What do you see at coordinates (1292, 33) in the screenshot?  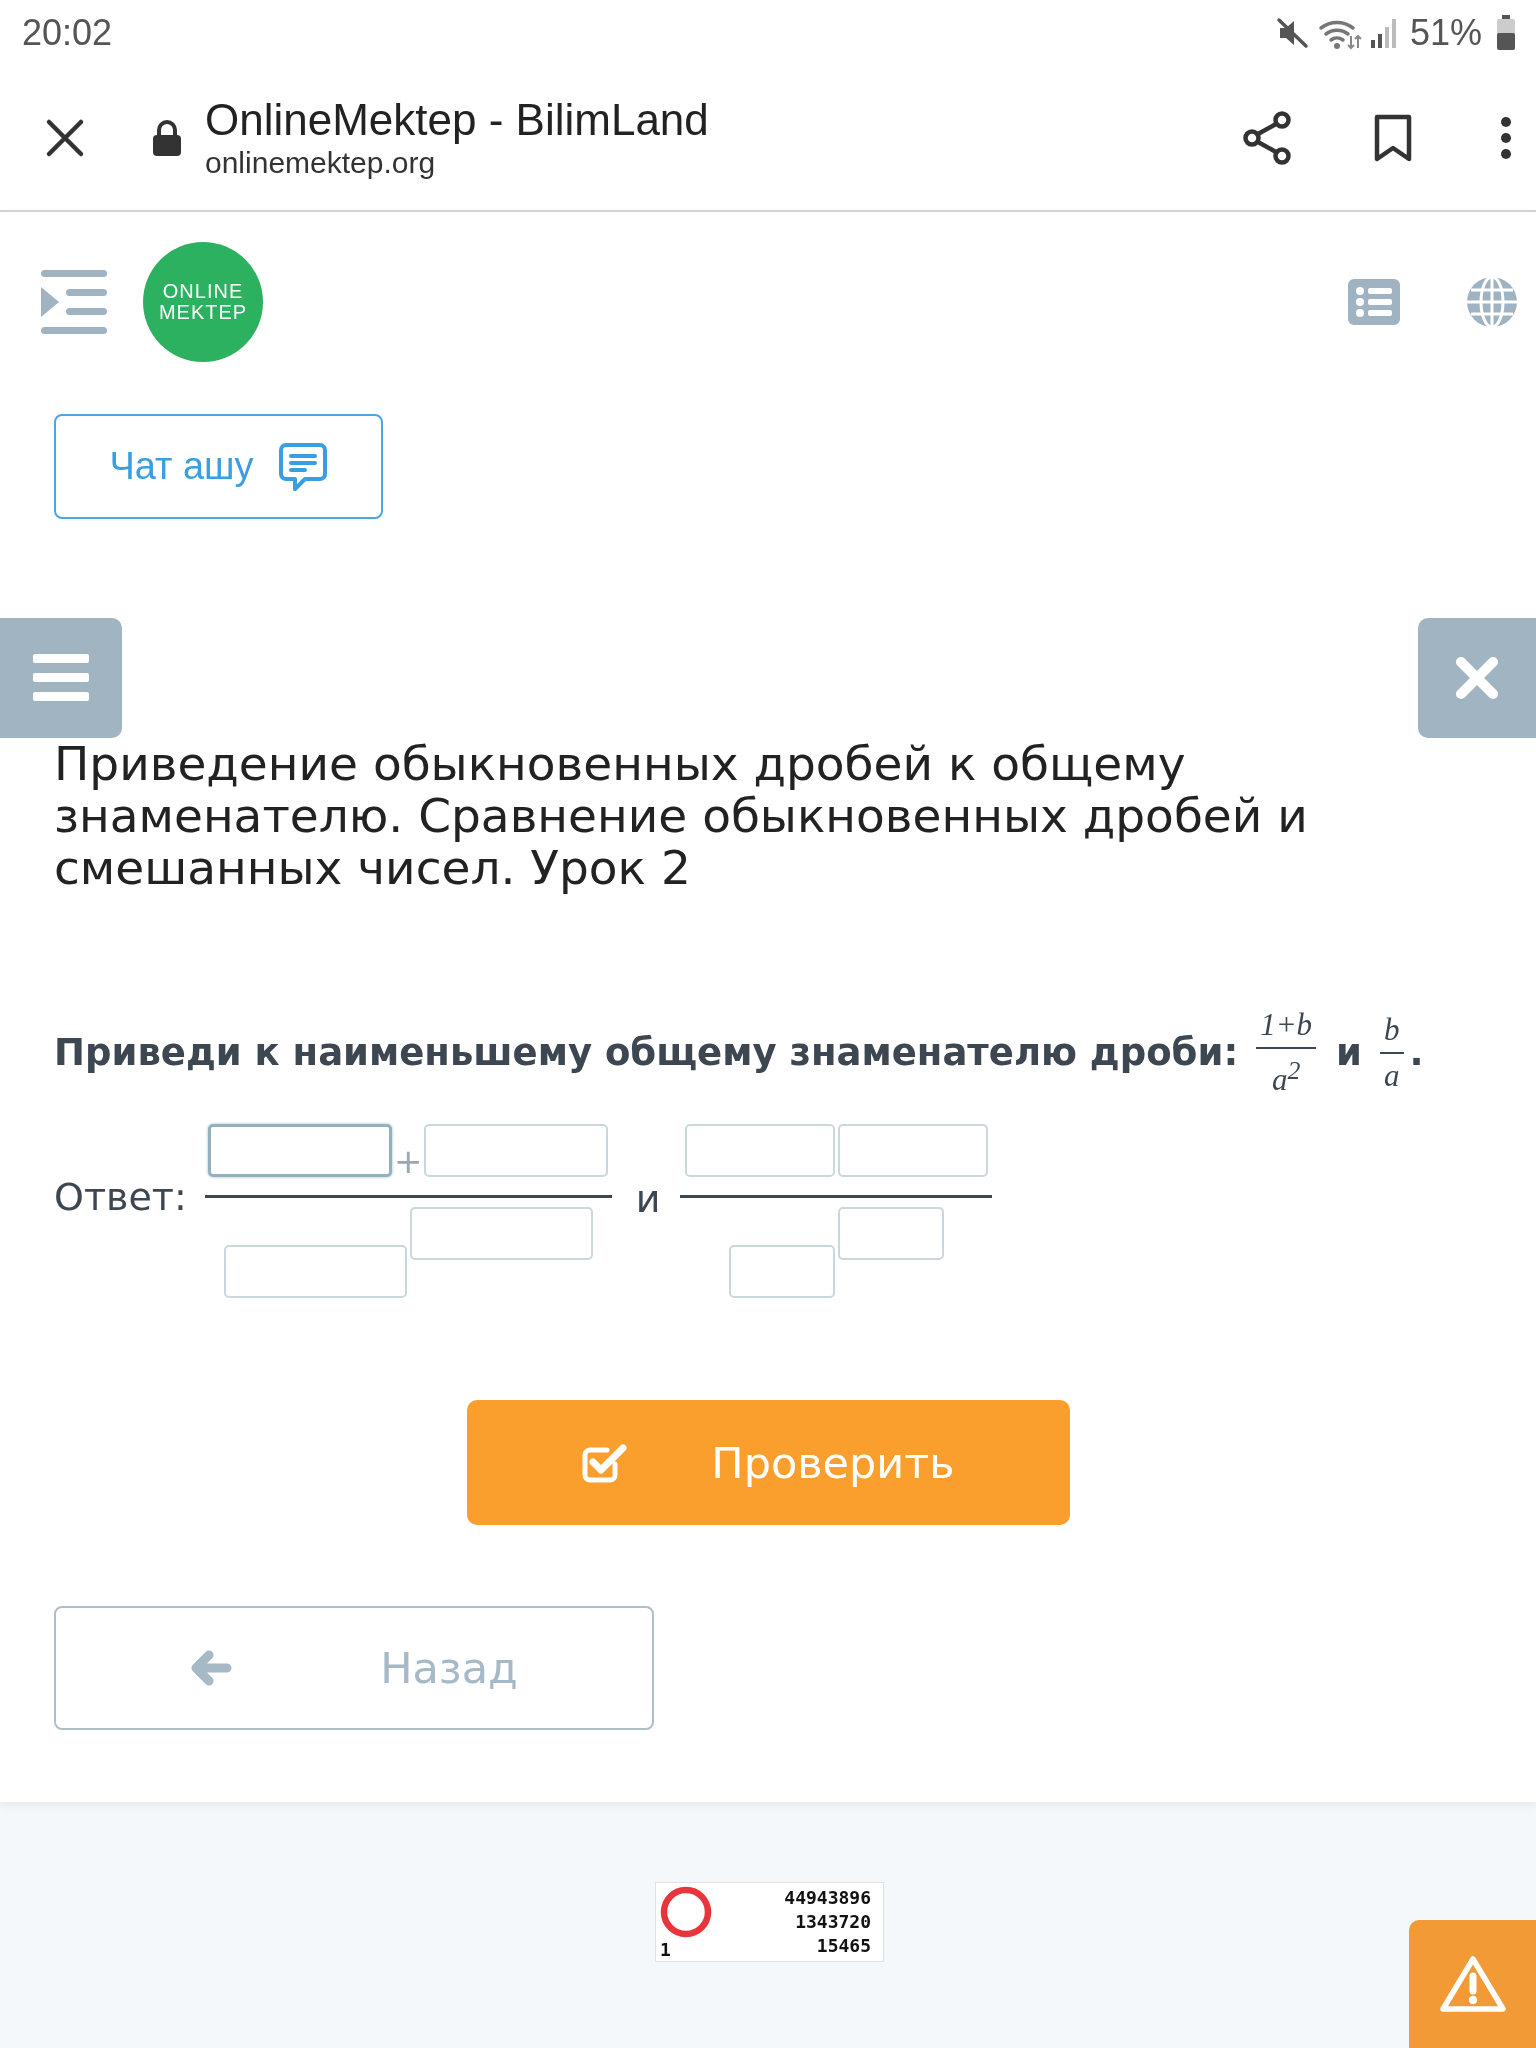 I see `mute-icon` at bounding box center [1292, 33].